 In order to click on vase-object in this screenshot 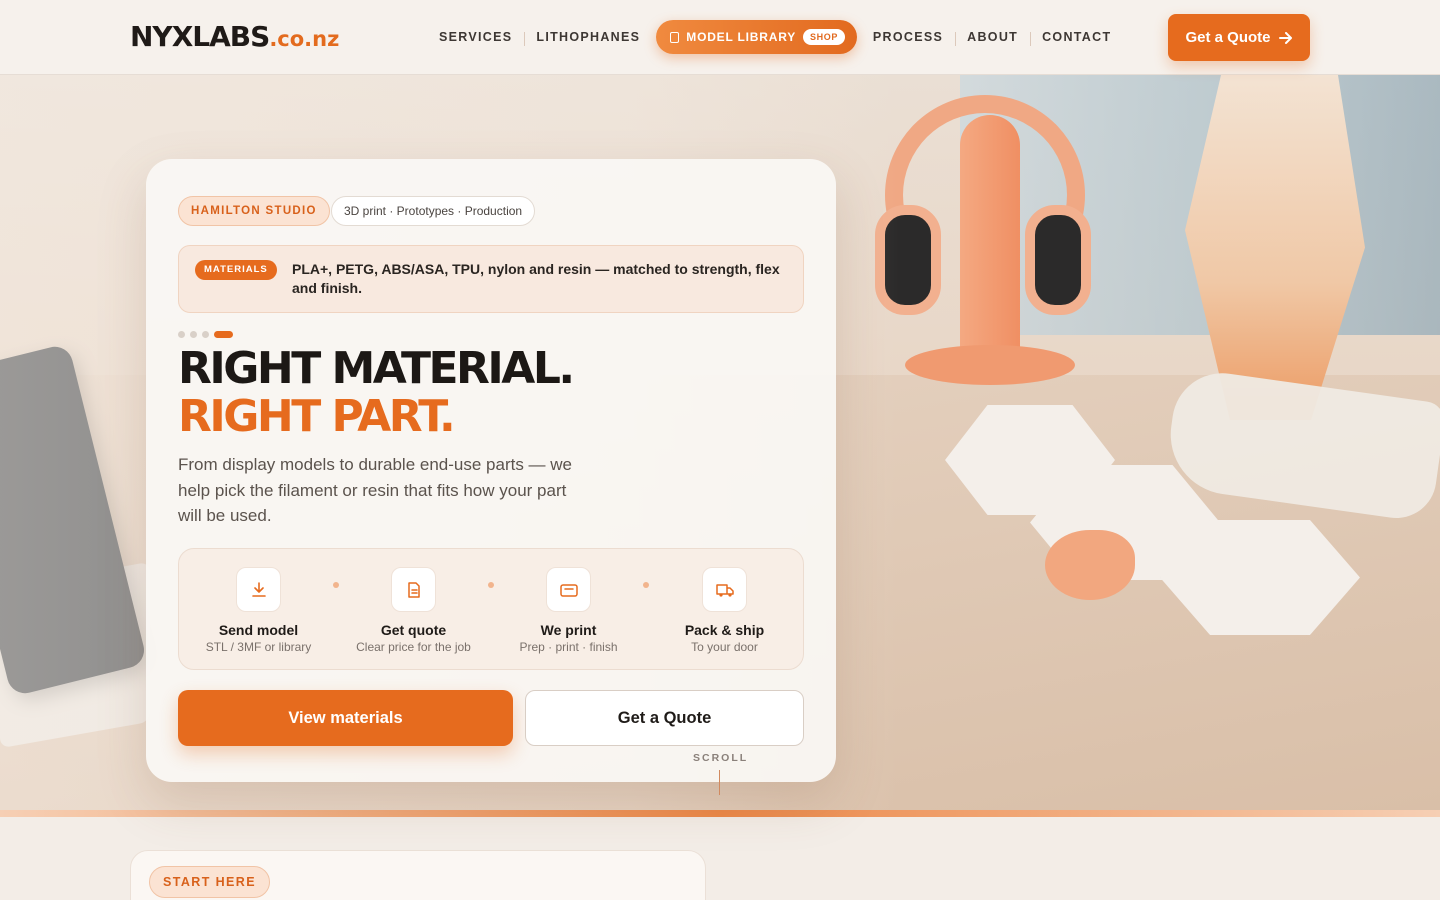, I will do `click(1275, 247)`.